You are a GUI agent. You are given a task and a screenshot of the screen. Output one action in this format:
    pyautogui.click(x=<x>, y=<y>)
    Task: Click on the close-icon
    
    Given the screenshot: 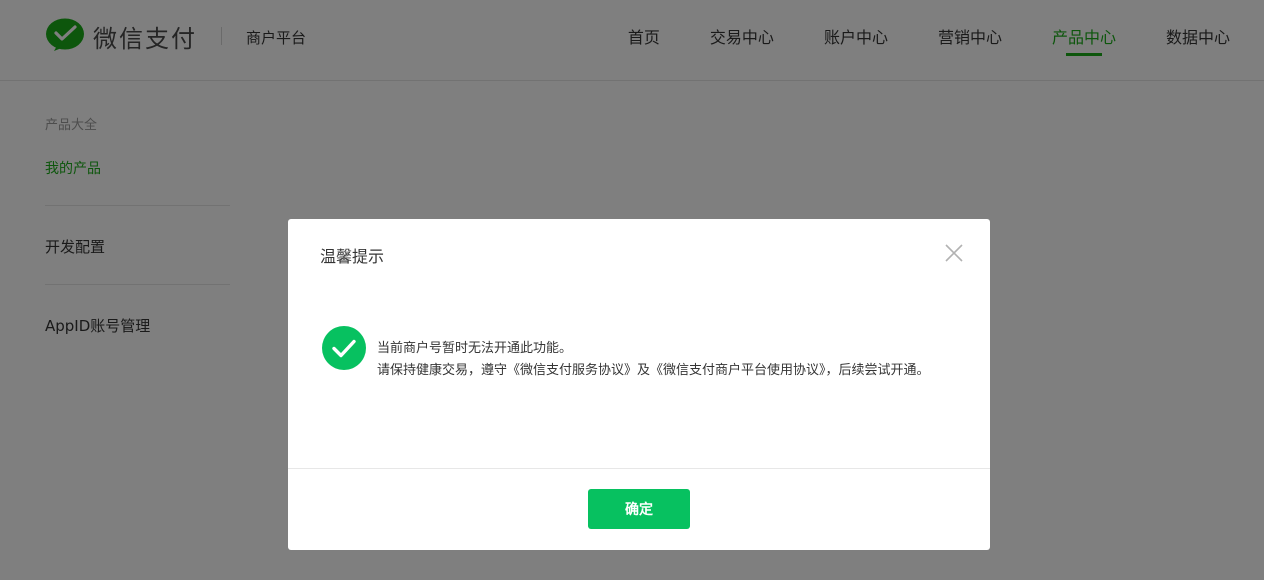 What is the action you would take?
    pyautogui.click(x=954, y=253)
    